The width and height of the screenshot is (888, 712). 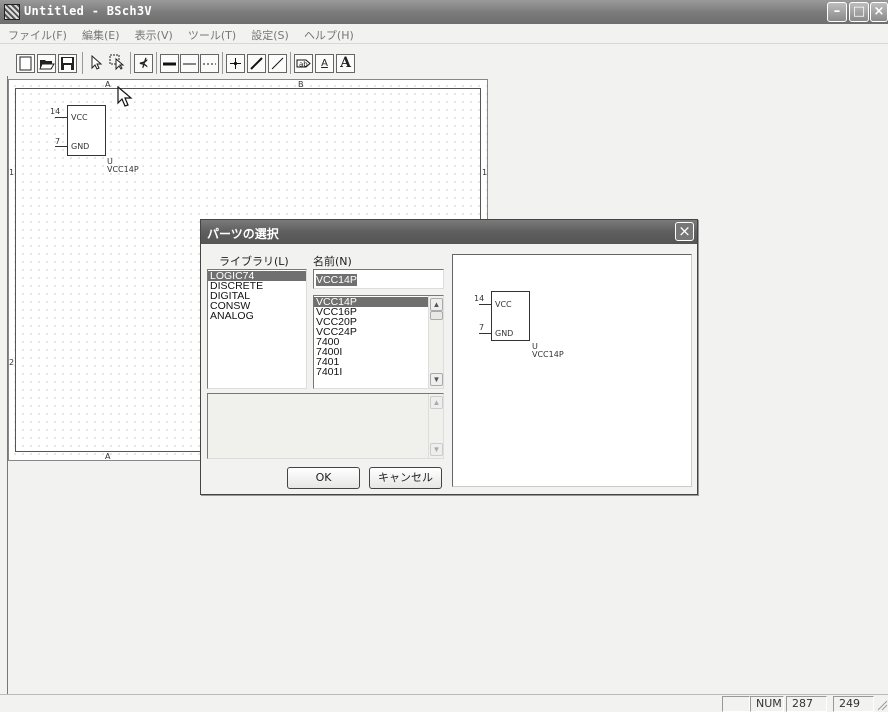 What do you see at coordinates (256, 63) in the screenshot?
I see `entry-icon` at bounding box center [256, 63].